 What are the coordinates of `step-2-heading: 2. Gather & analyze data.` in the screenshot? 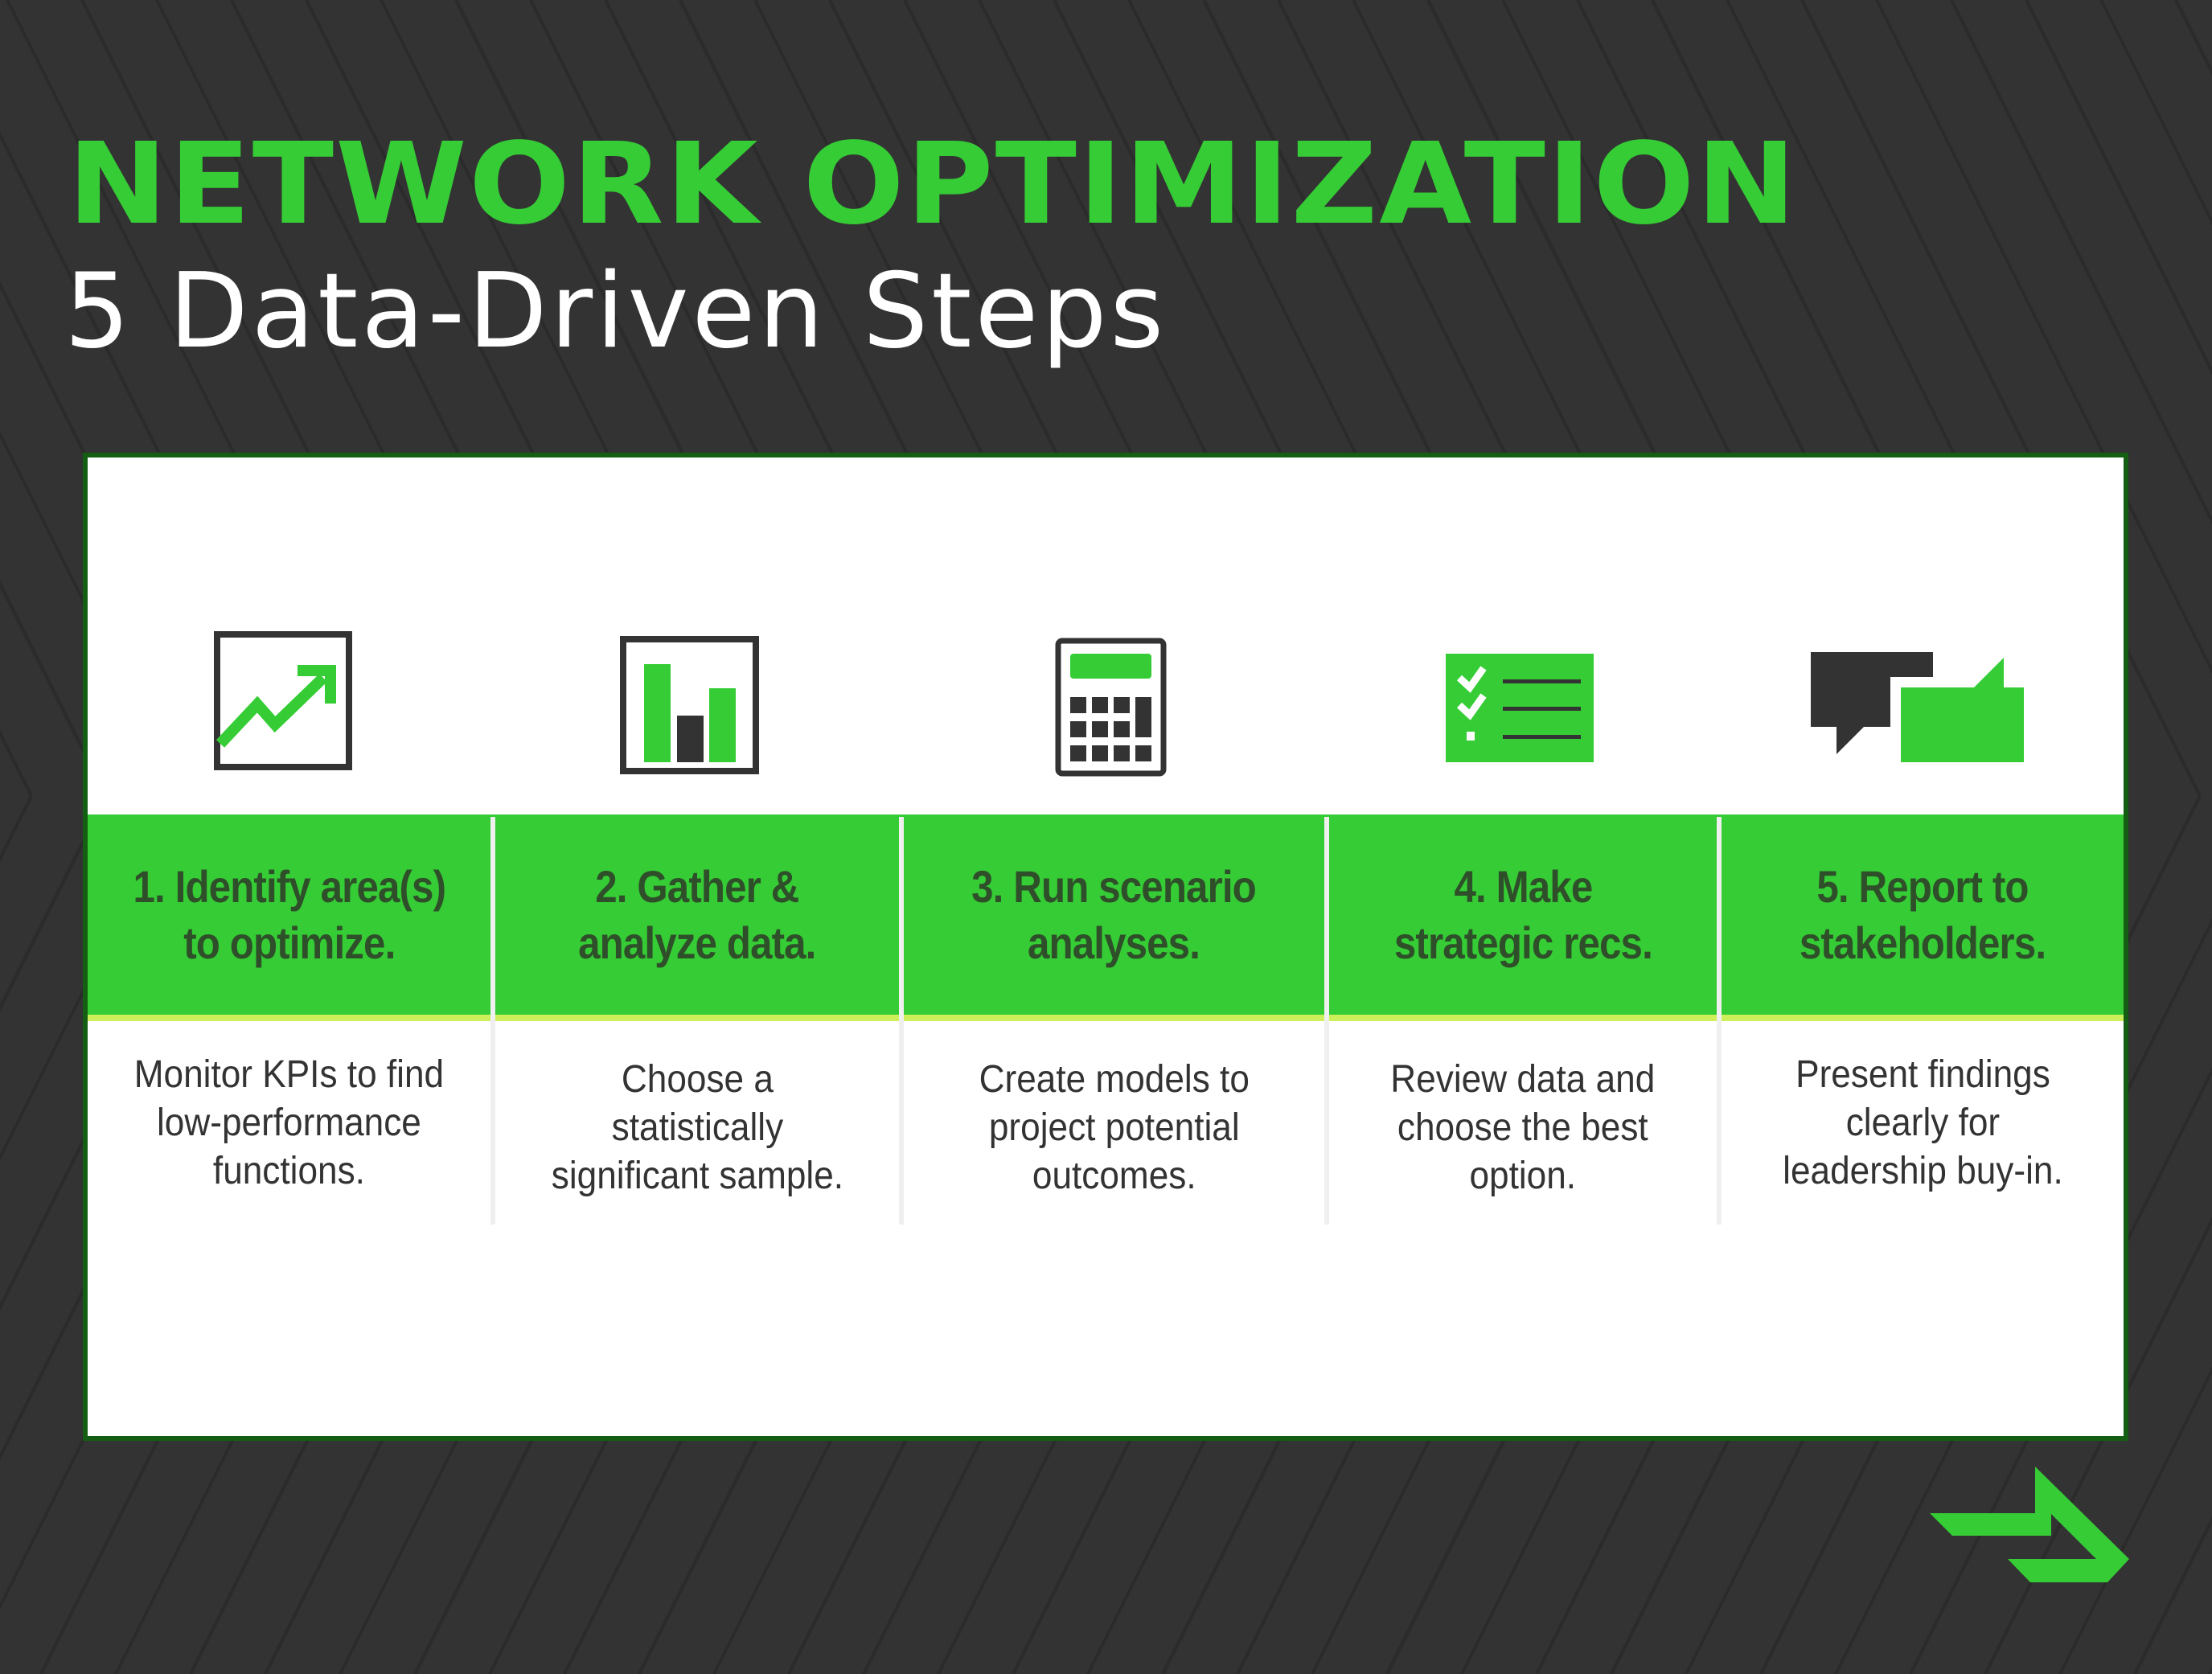 It's located at (697, 914).